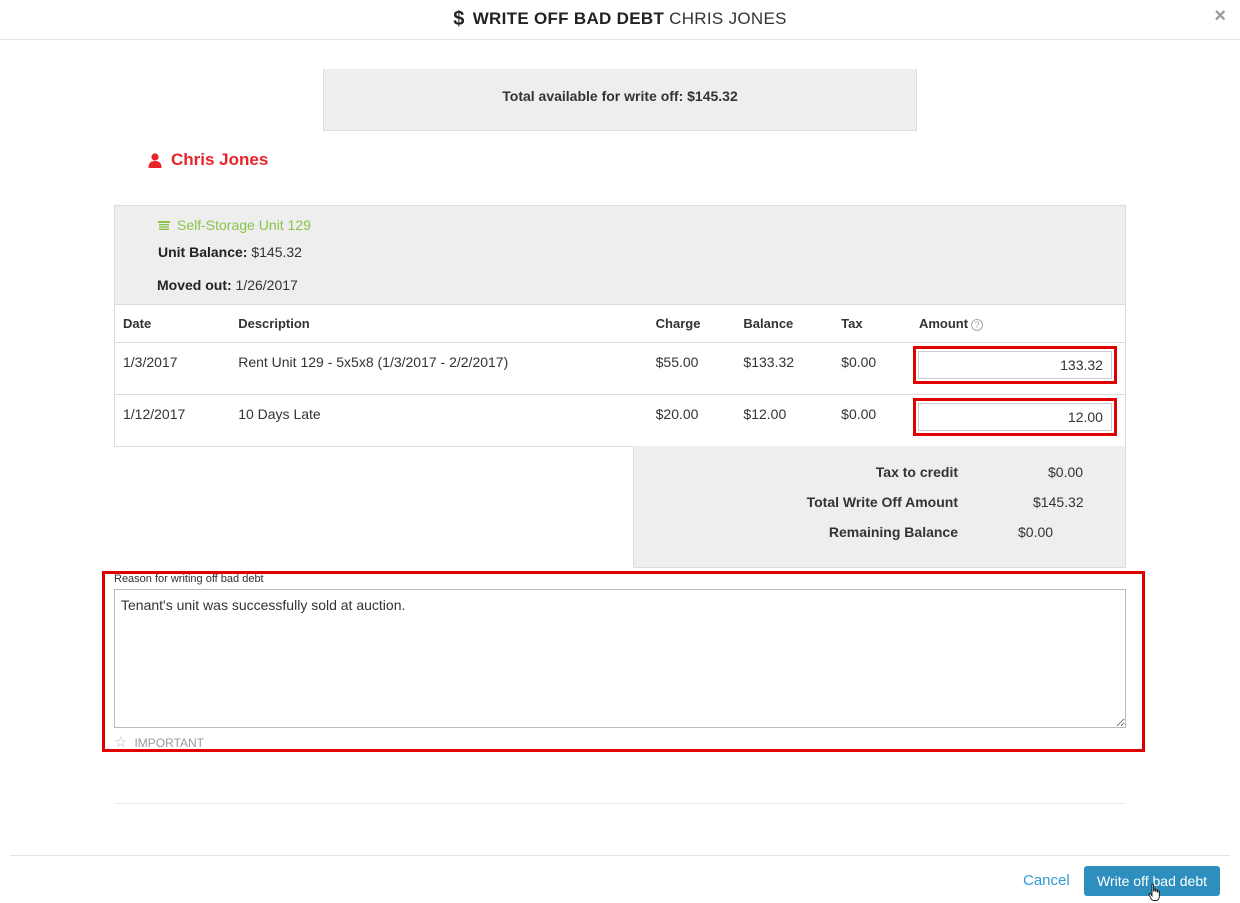 The height and width of the screenshot is (903, 1240). Describe the element at coordinates (276, 252) in the screenshot. I see `unit-balance-value: $145.32` at that location.